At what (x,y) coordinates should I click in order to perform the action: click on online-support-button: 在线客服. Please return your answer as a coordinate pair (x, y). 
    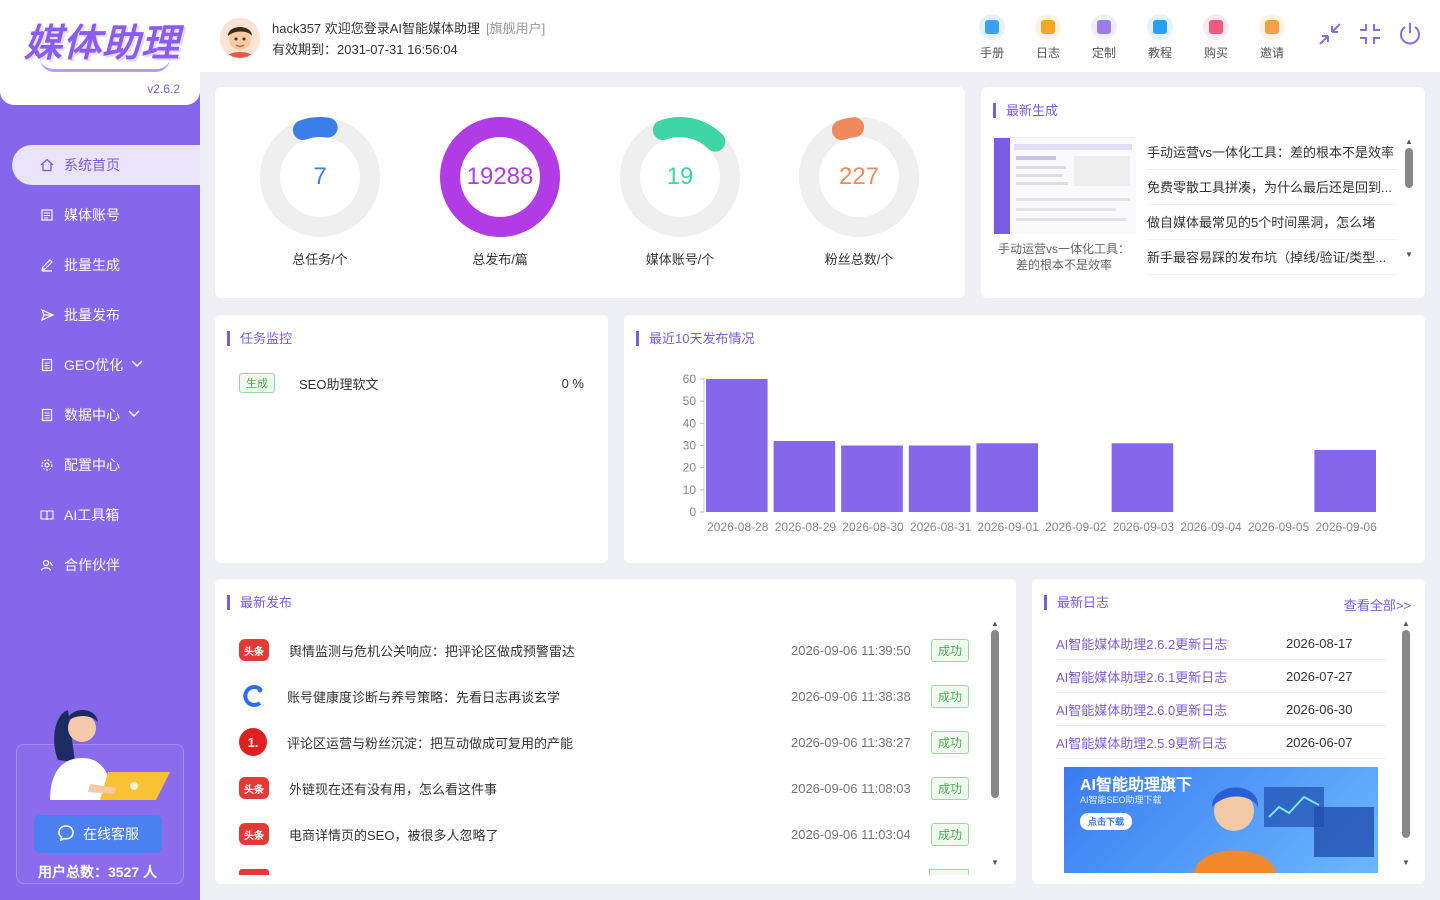
    Looking at the image, I should click on (98, 834).